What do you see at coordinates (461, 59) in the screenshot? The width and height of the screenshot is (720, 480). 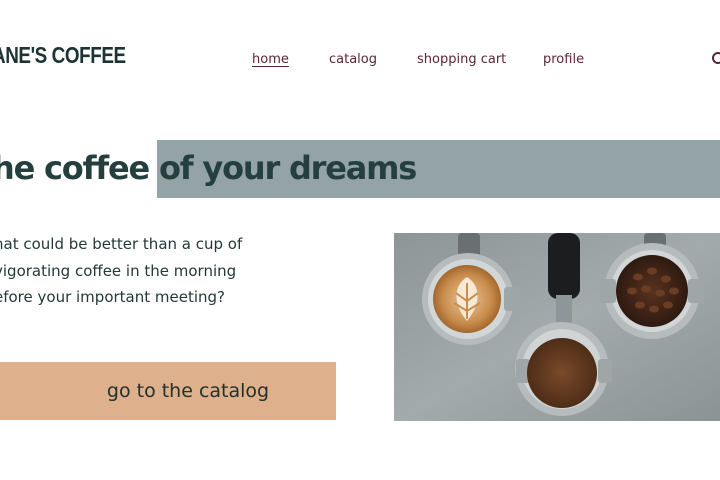 I see `nav-shopping-cart: shopping cart` at bounding box center [461, 59].